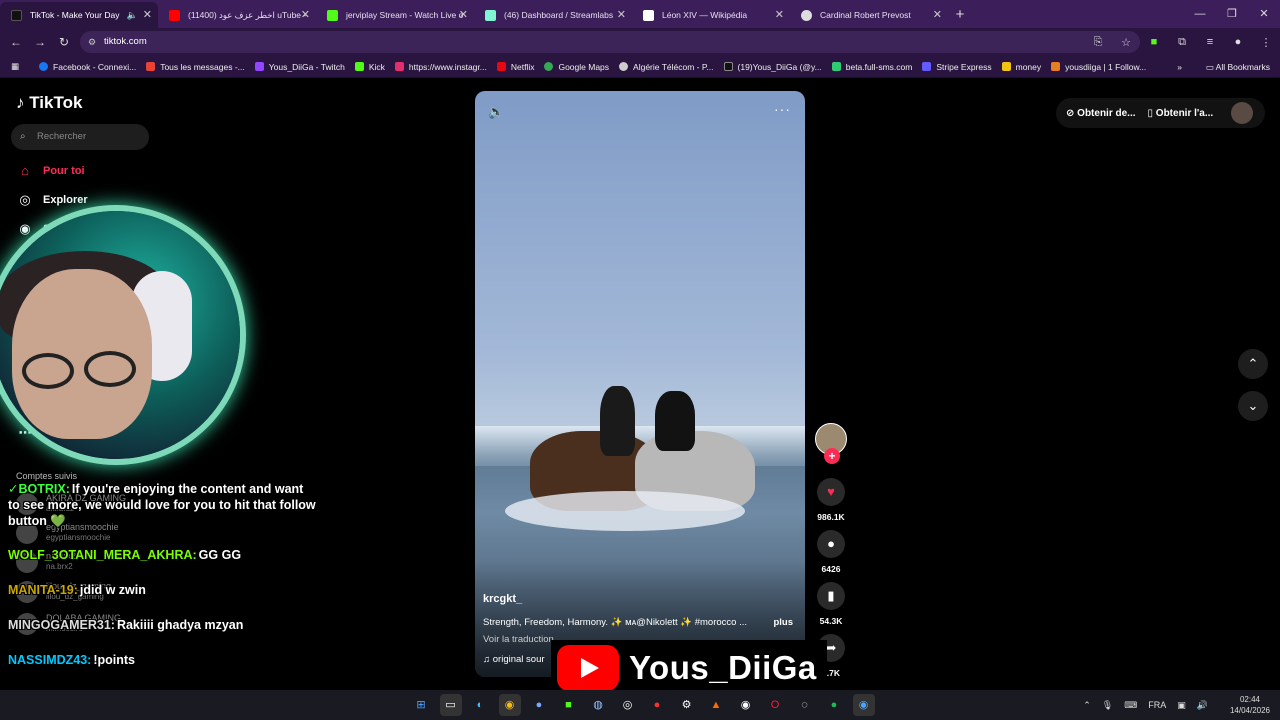 This screenshot has width=1280, height=720. Describe the element at coordinates (716, 705) in the screenshot. I see `brave-icon: ▲` at that location.